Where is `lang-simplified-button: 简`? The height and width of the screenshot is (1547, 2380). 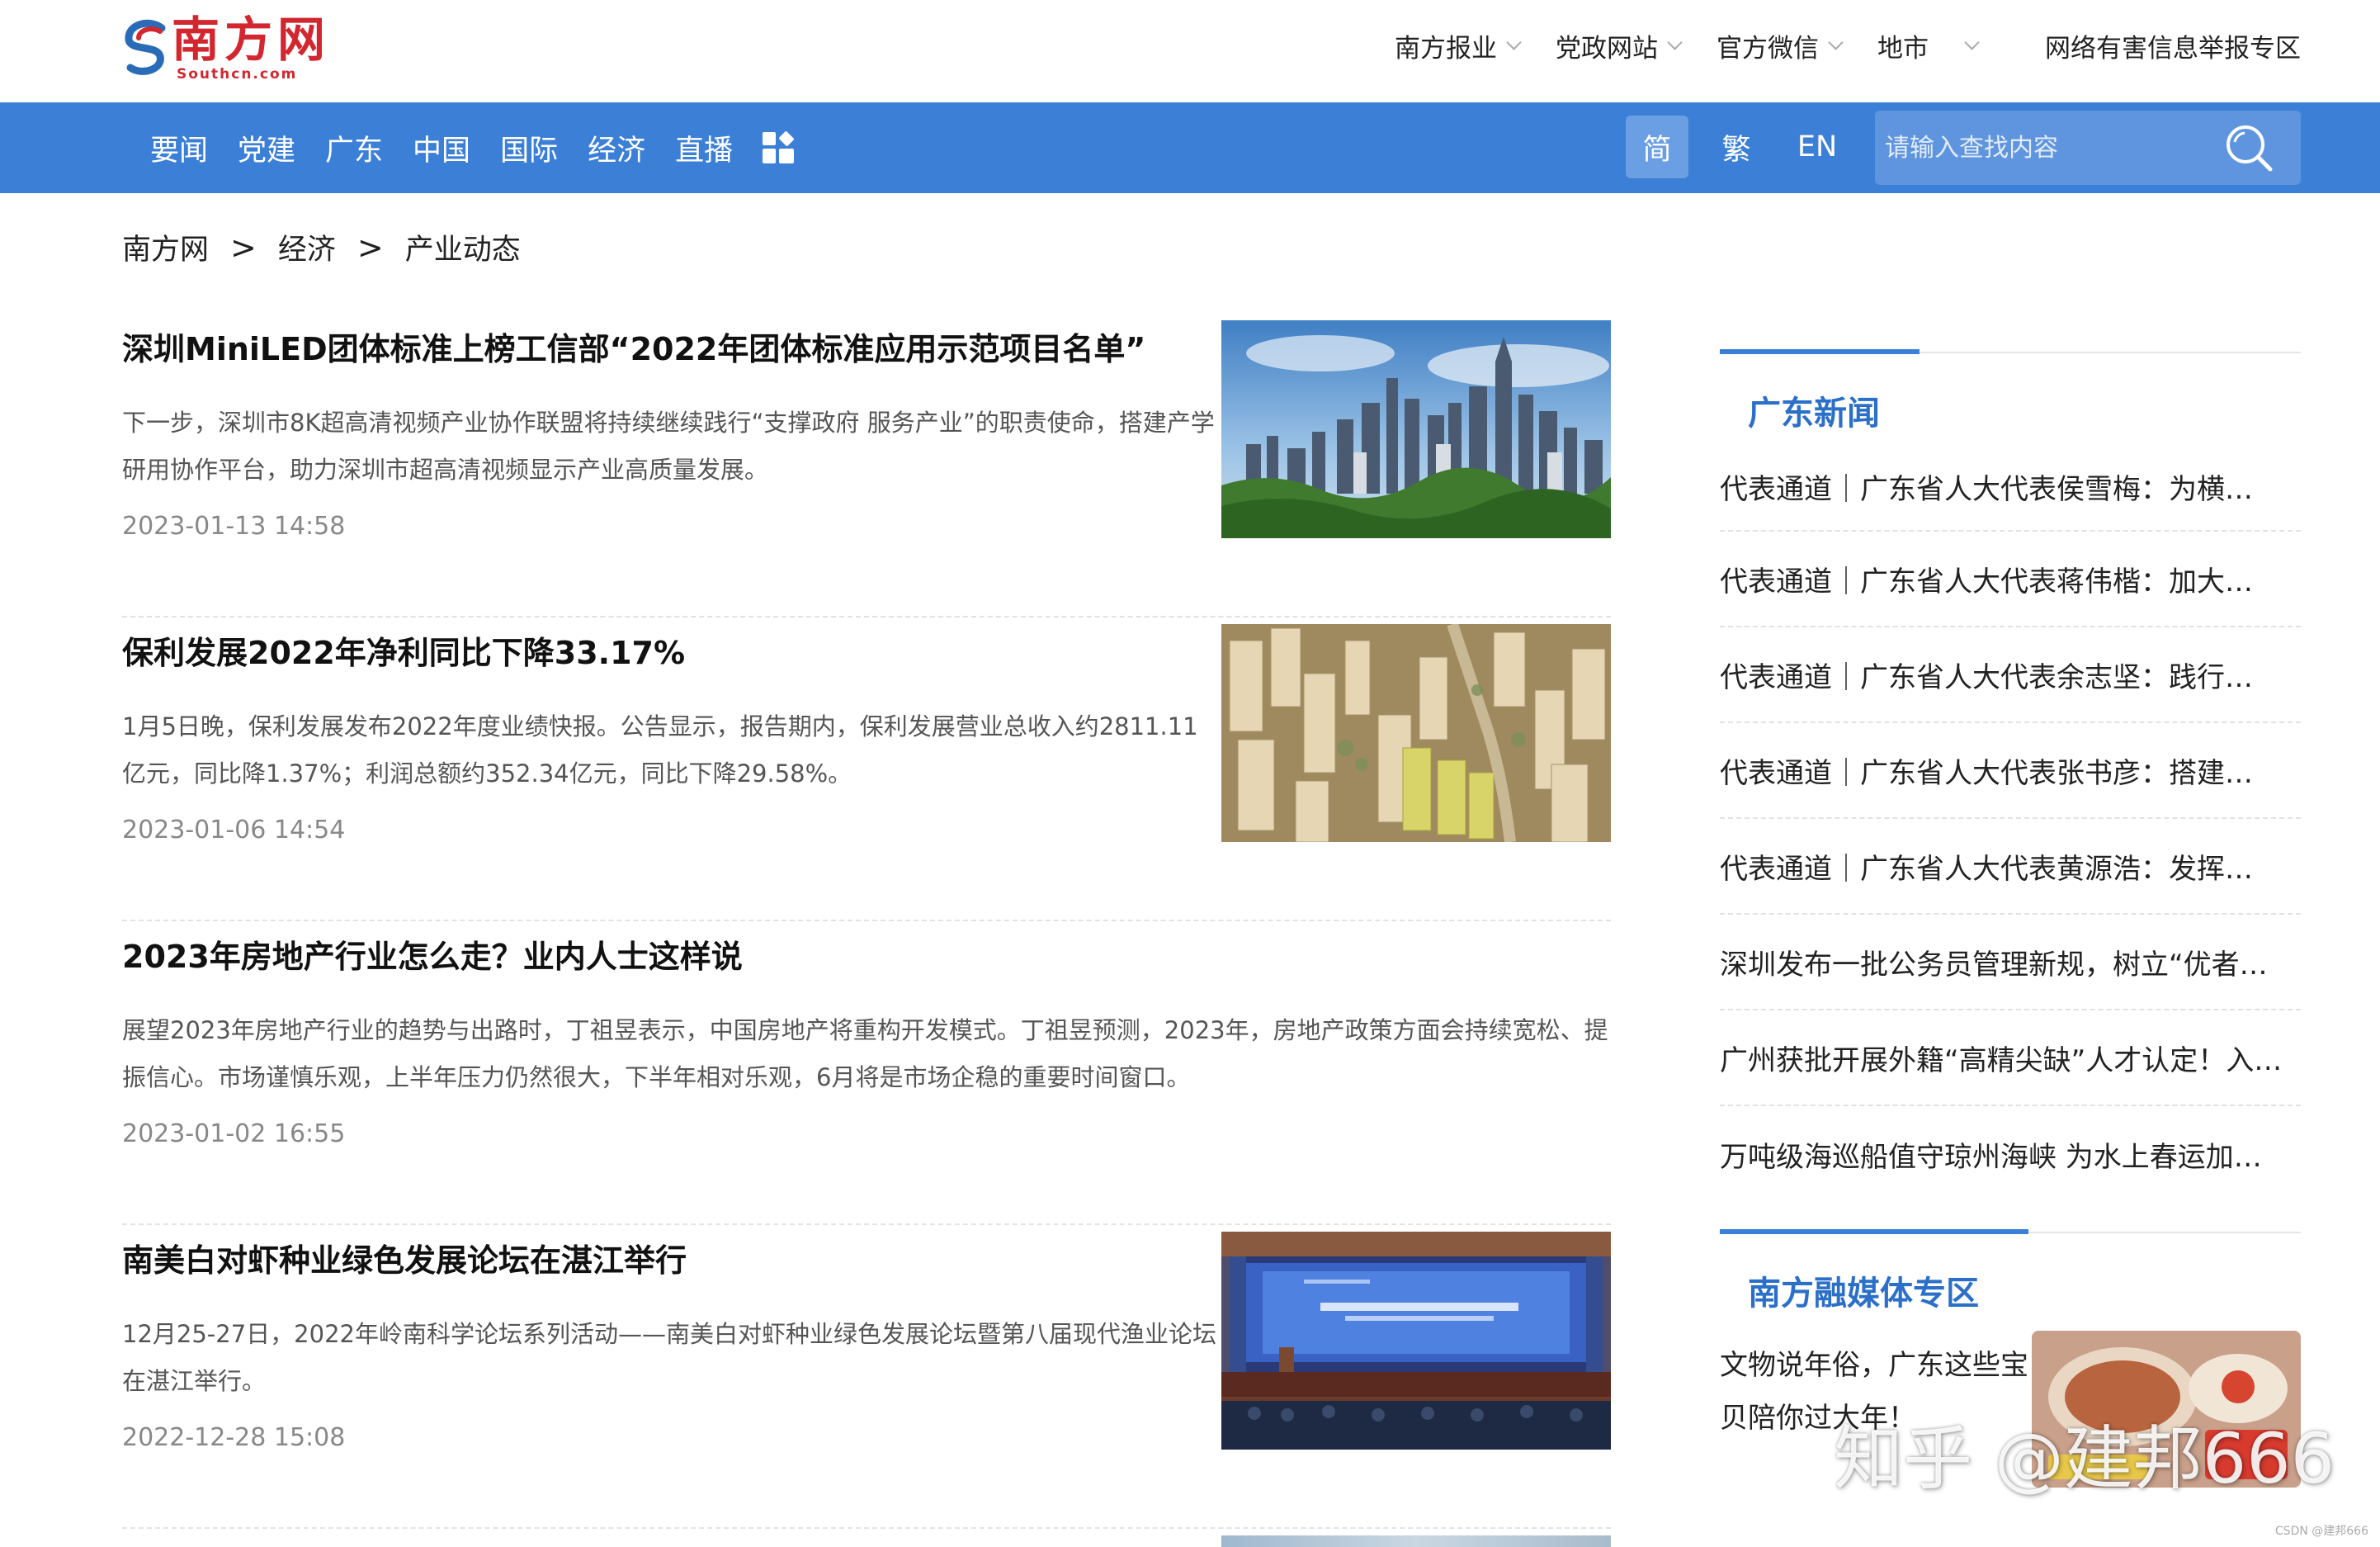
lang-simplified-button: 简 is located at coordinates (1657, 147).